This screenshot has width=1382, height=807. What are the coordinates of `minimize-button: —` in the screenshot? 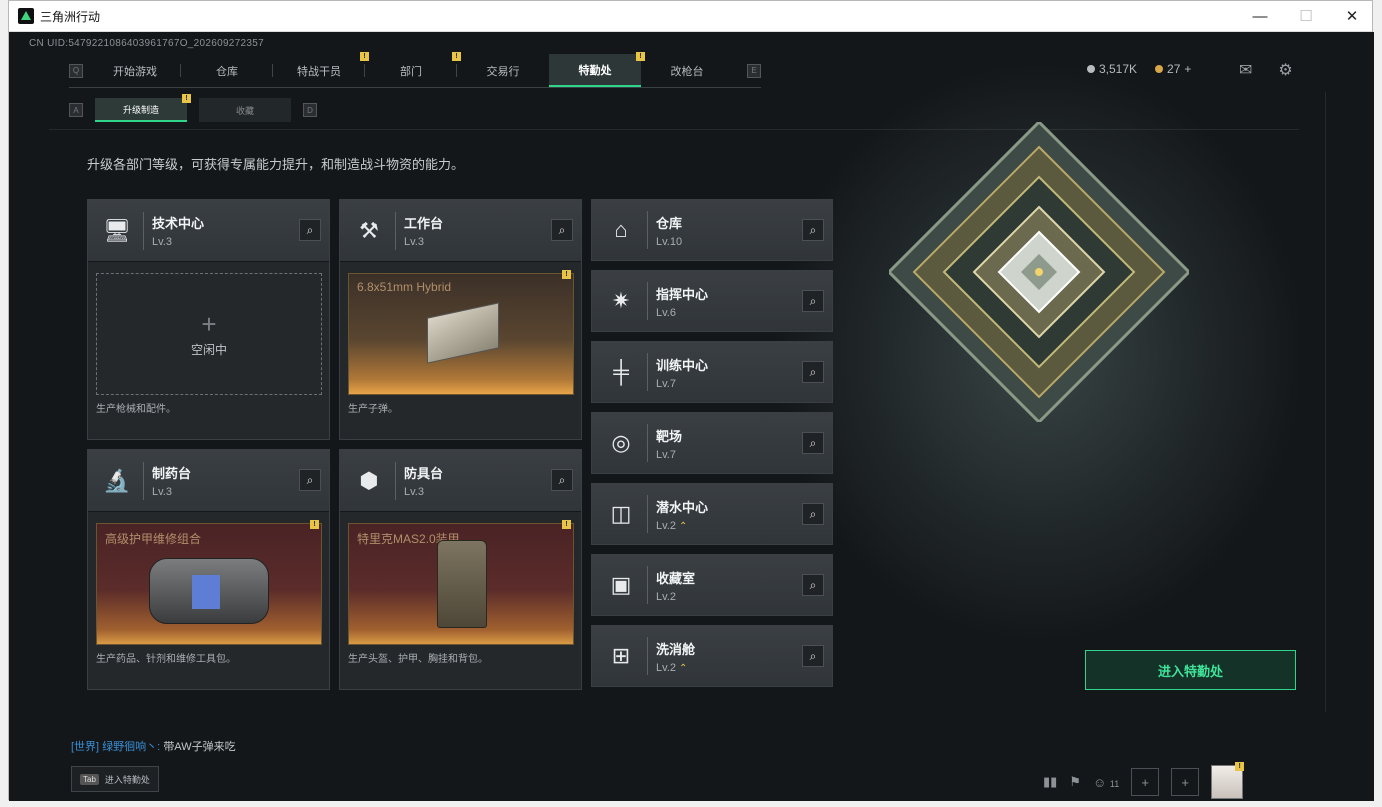 It's located at (1260, 16).